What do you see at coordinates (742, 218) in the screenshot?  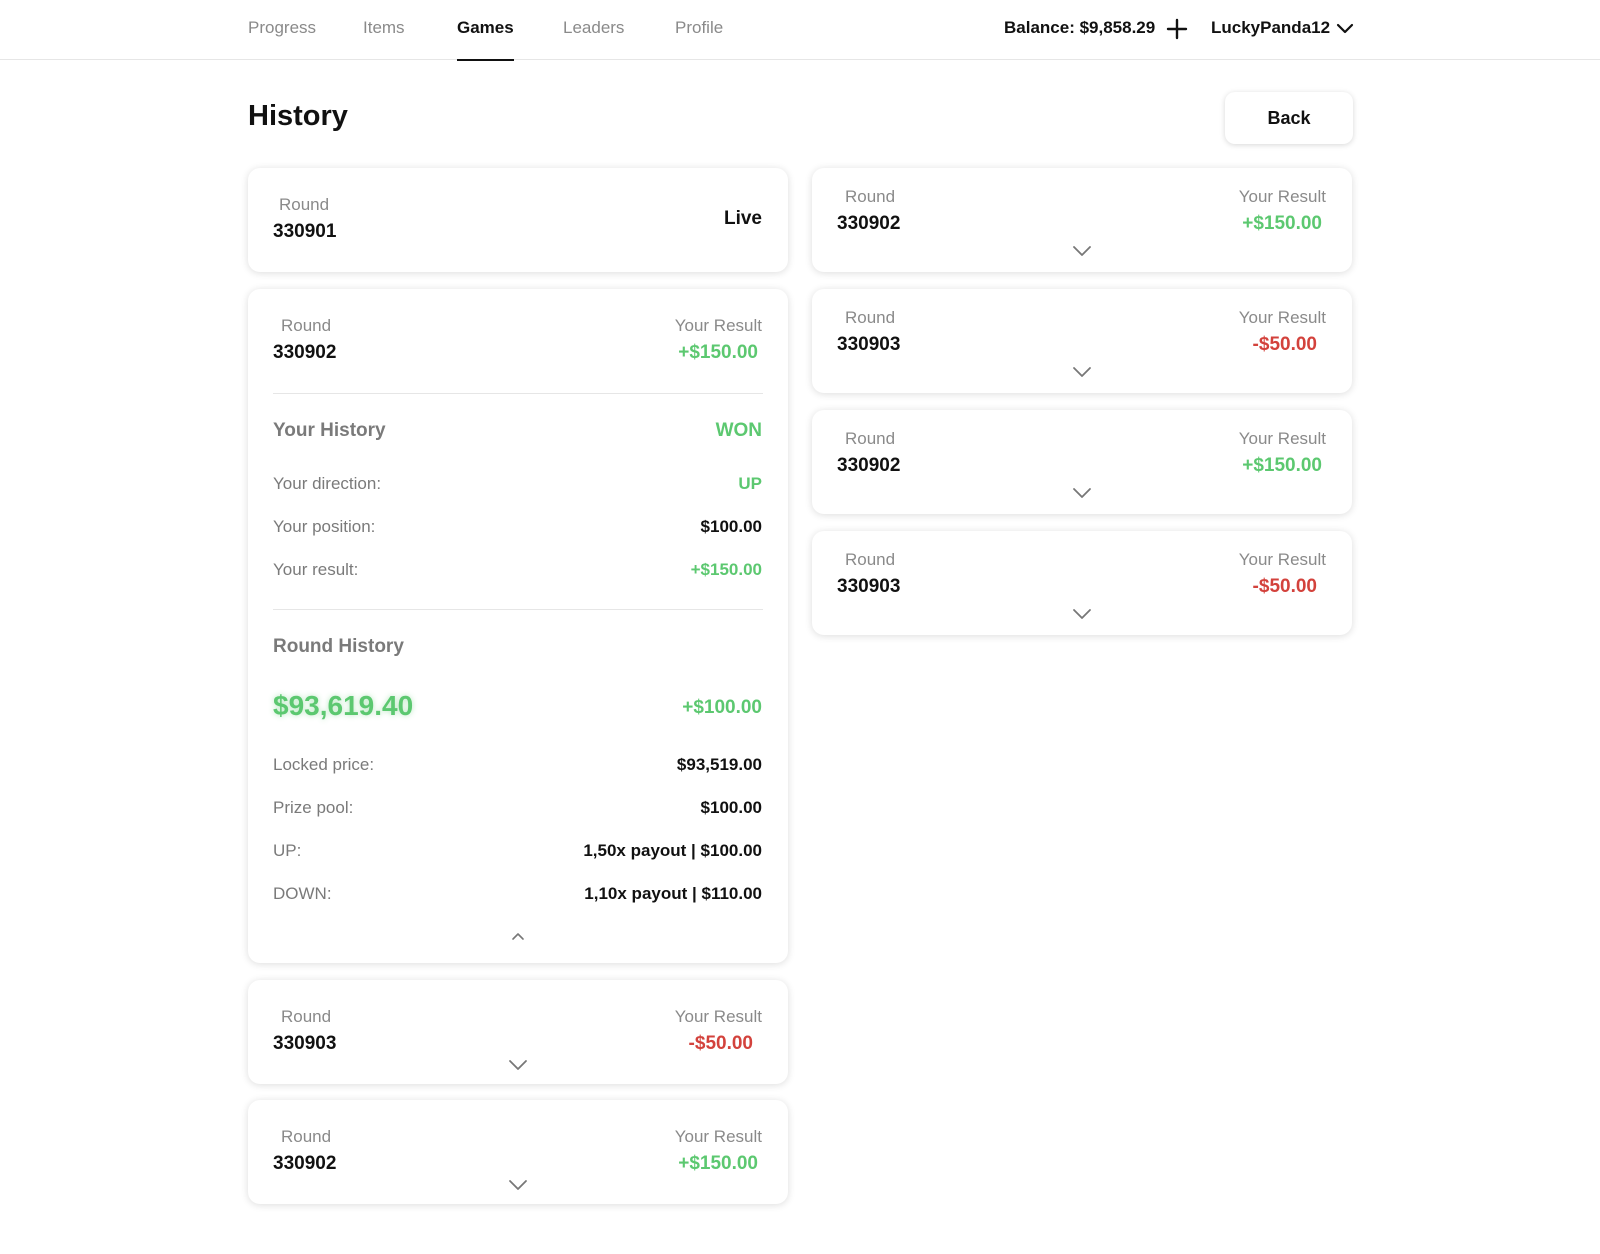 I see `live-status: Live` at bounding box center [742, 218].